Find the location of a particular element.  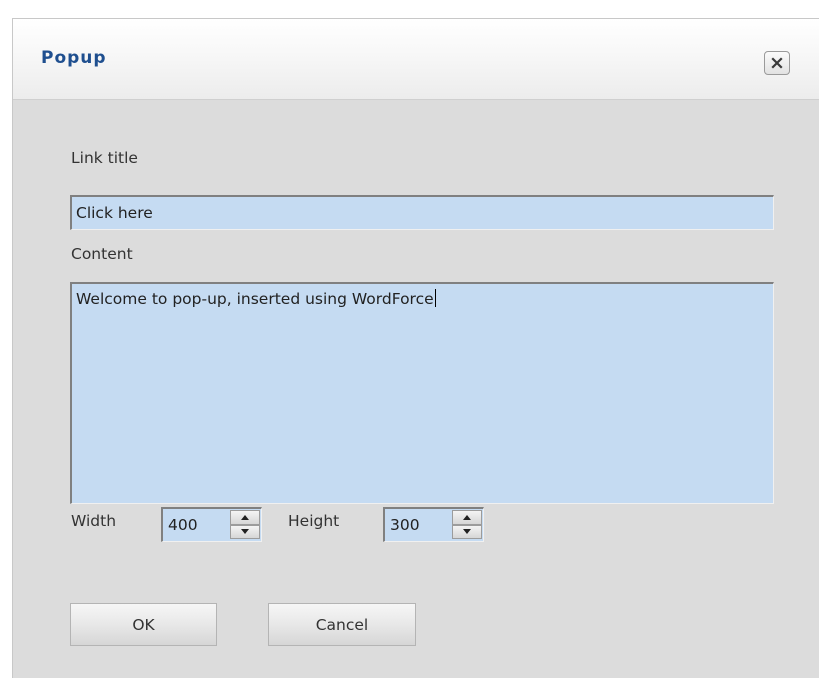

text-caret is located at coordinates (435, 298).